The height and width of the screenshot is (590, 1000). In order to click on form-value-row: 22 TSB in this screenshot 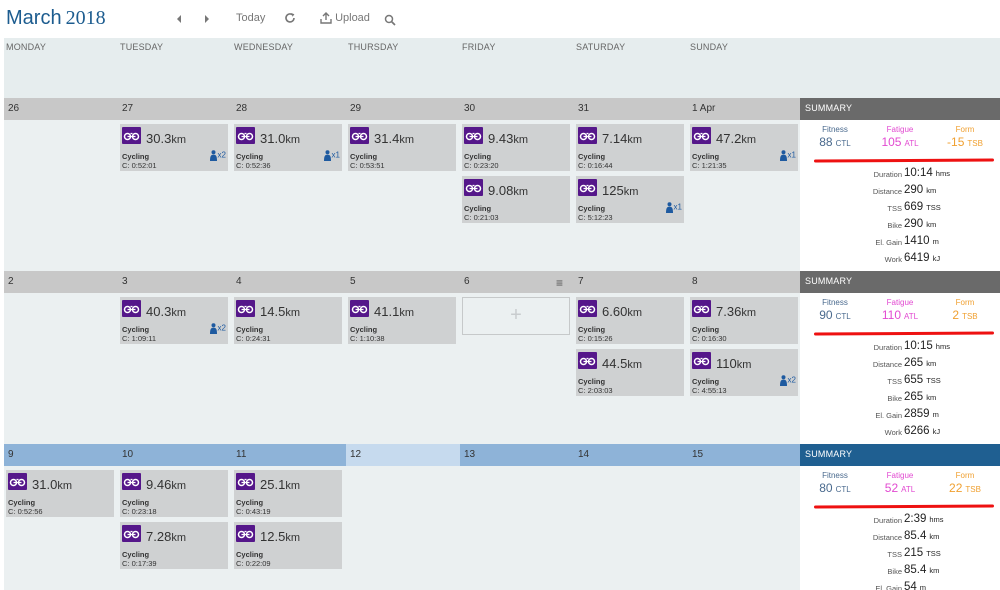, I will do `click(965, 488)`.